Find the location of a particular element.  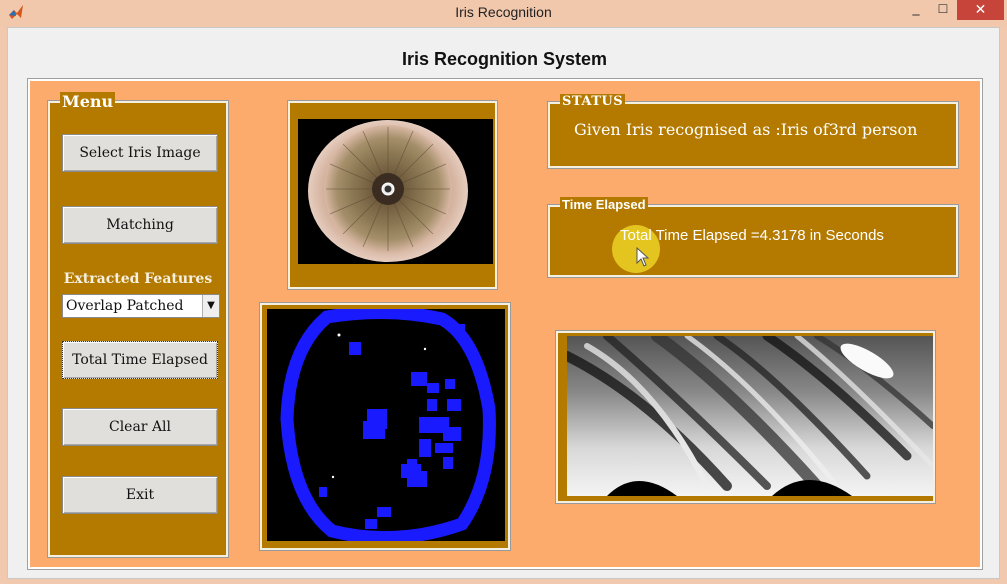

maximize-button: ☐ is located at coordinates (943, 11).